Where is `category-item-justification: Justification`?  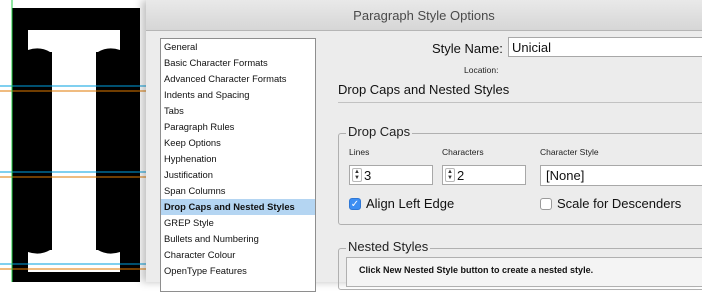
category-item-justification: Justification is located at coordinates (238, 175).